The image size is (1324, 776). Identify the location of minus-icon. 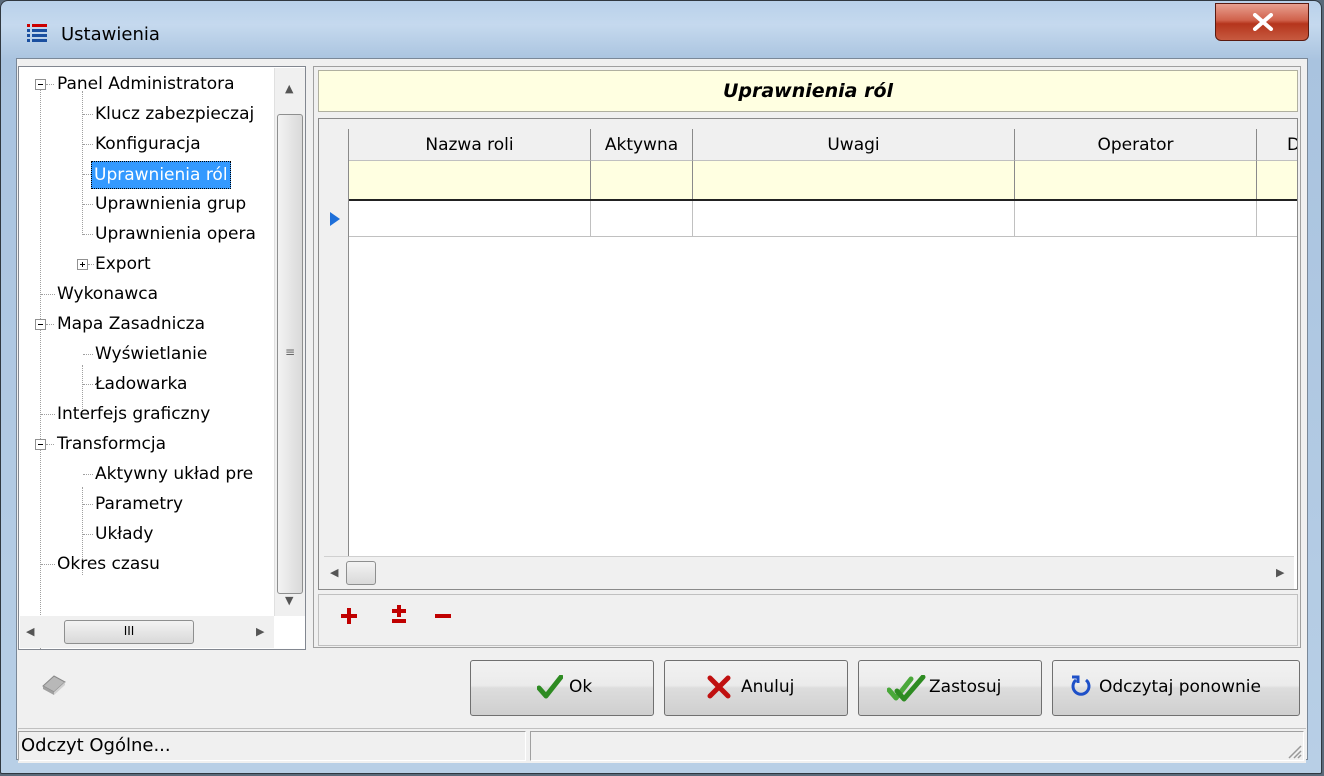
(443, 616).